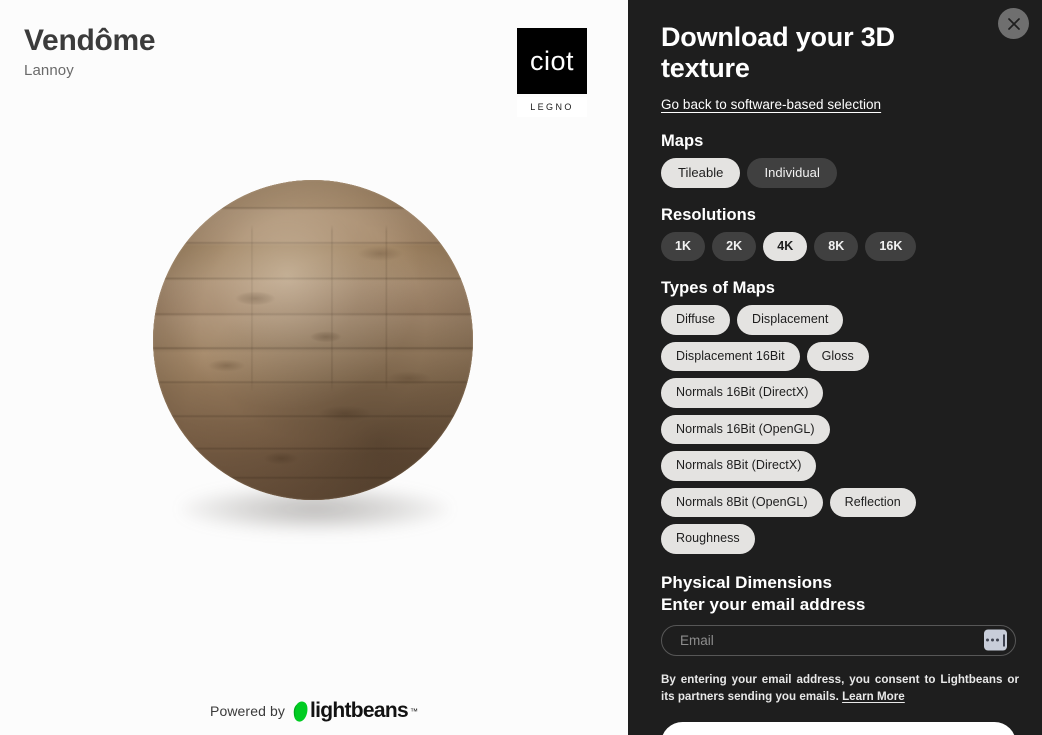  I want to click on brand-subname: LEGNO, so click(552, 107).